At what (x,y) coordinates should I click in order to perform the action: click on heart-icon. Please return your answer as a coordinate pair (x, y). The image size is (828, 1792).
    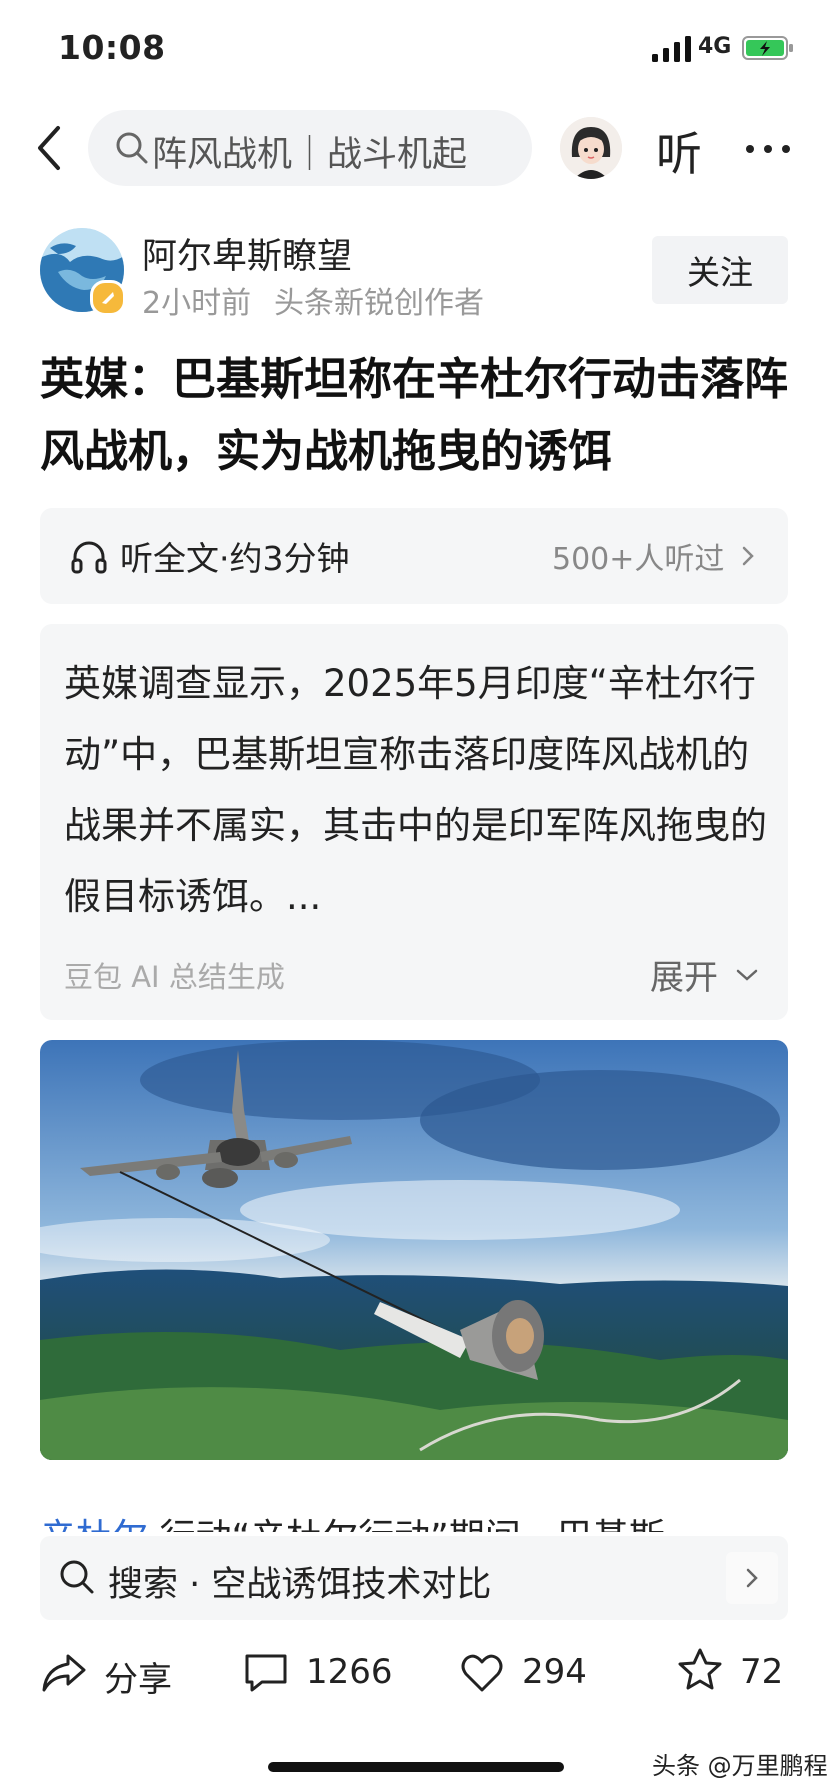
    Looking at the image, I should click on (482, 1672).